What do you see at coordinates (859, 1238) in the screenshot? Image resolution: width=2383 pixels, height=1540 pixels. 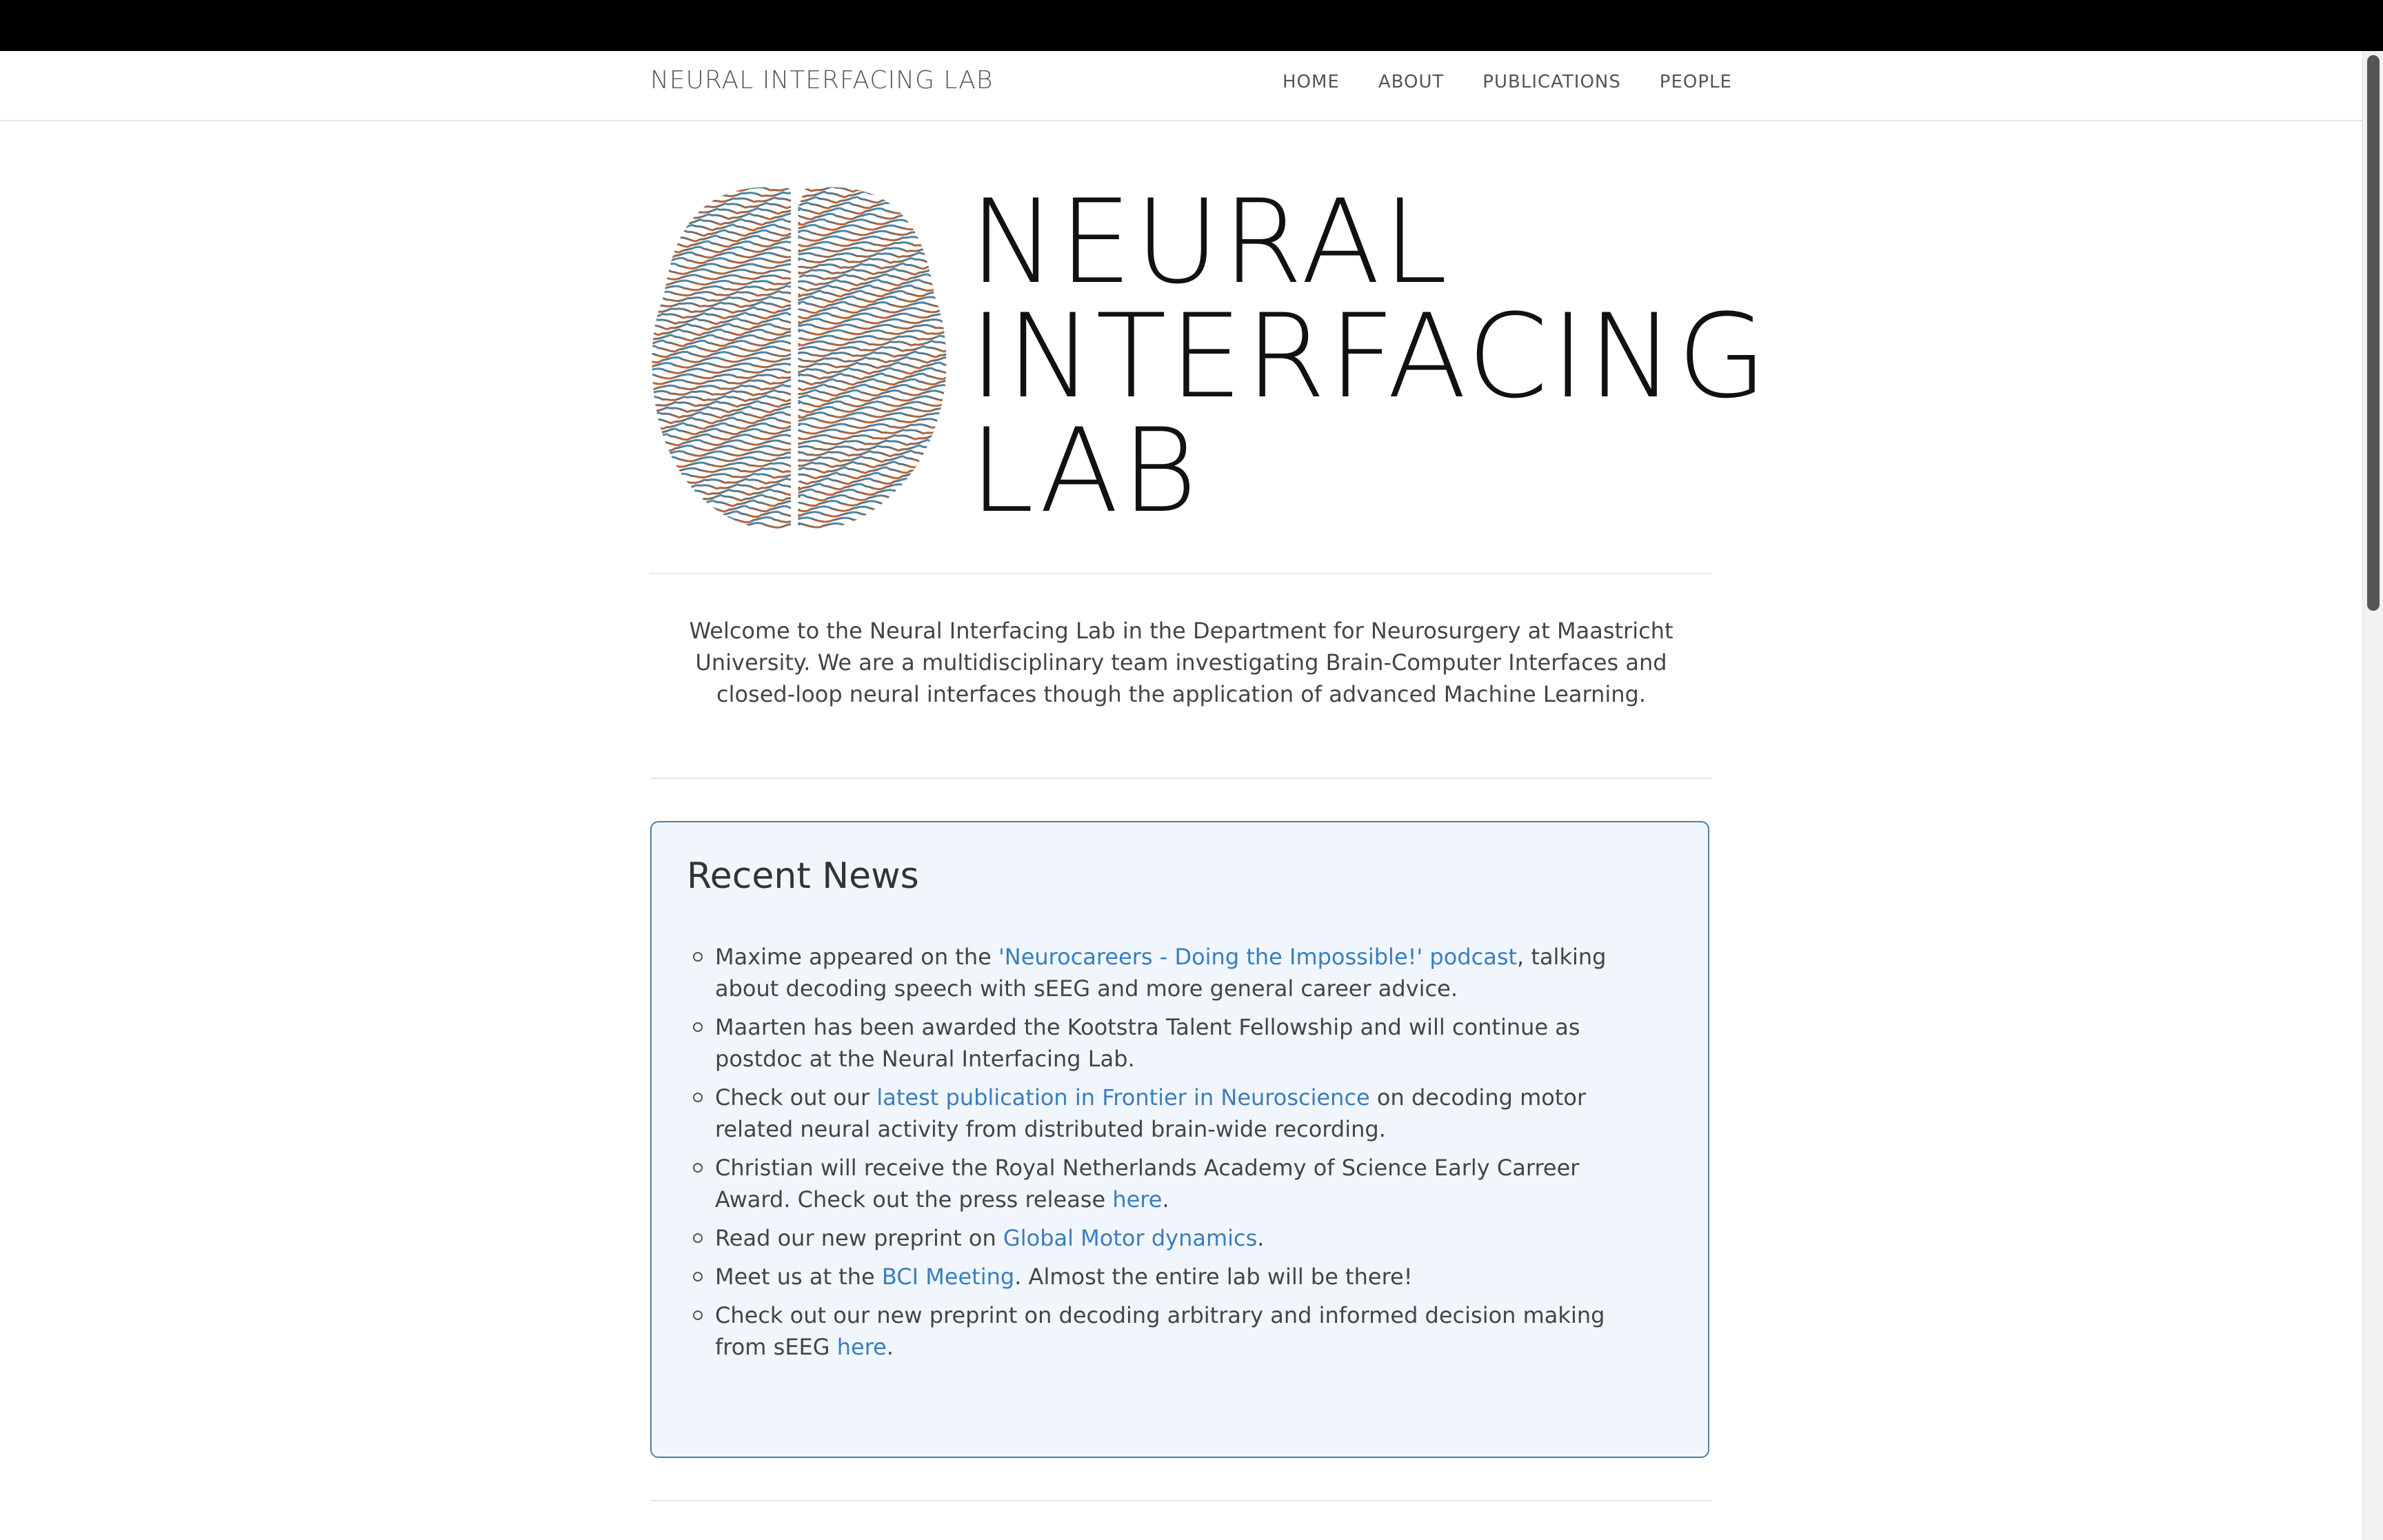 I see `news-item-text: Read our new preprint on` at bounding box center [859, 1238].